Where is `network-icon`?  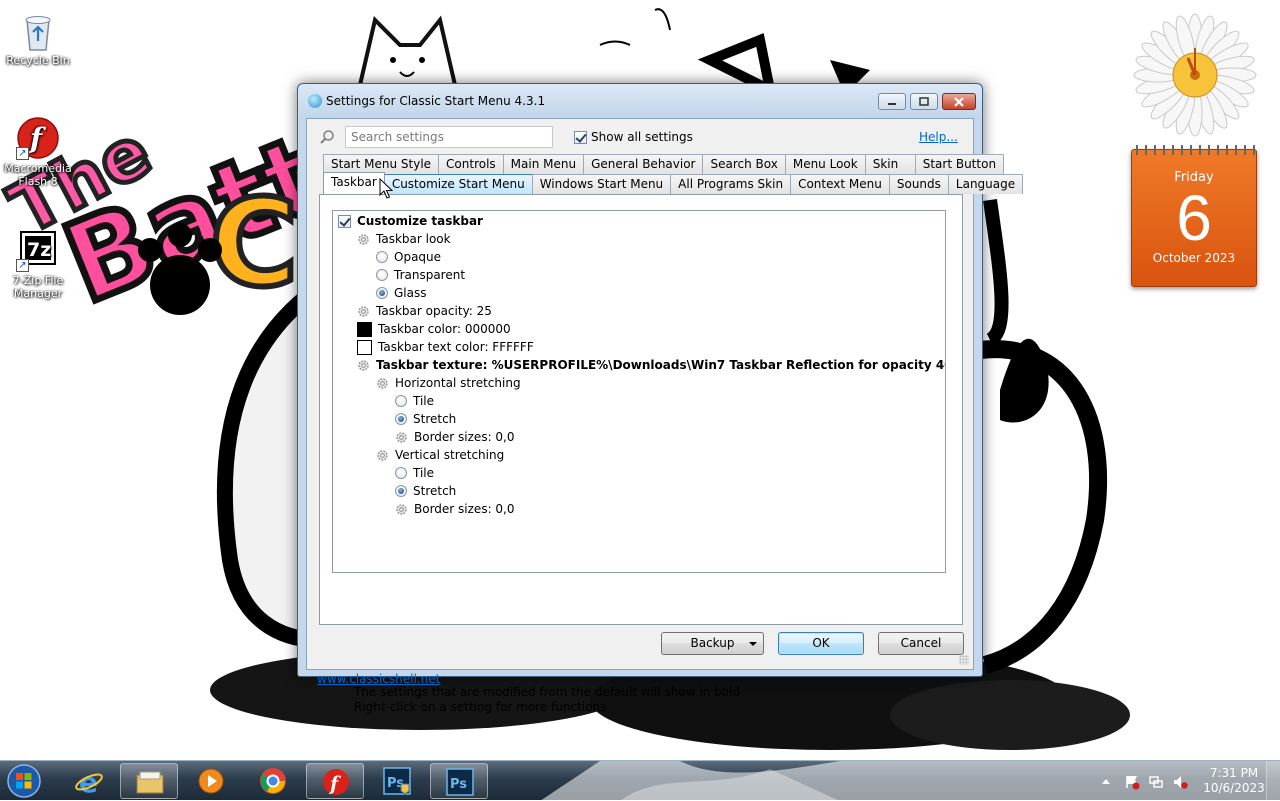 network-icon is located at coordinates (1156, 782).